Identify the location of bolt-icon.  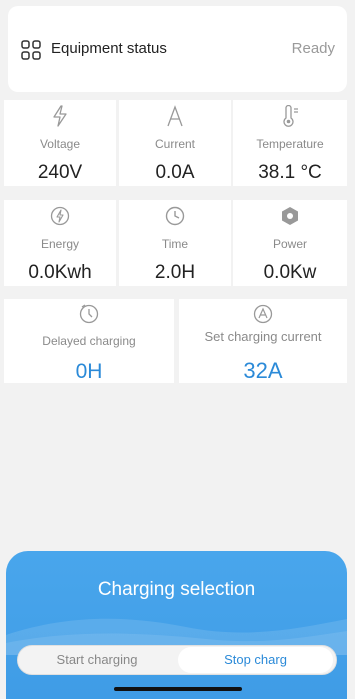
(60, 116).